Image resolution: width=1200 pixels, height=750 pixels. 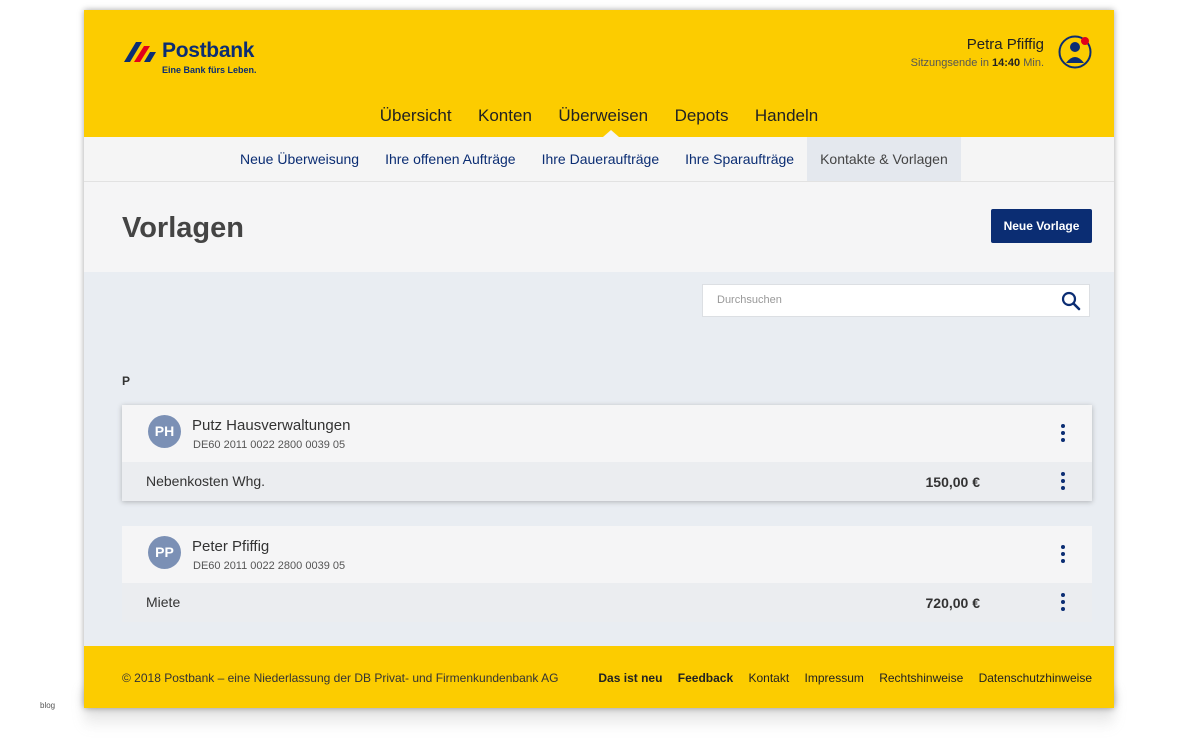 I want to click on contact-name: Putz Hausverwaltungen, so click(x=271, y=425).